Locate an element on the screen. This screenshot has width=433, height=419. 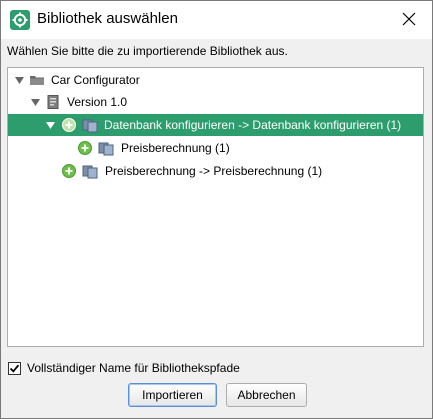
window-title: Bibliothek auswählen is located at coordinates (107, 18).